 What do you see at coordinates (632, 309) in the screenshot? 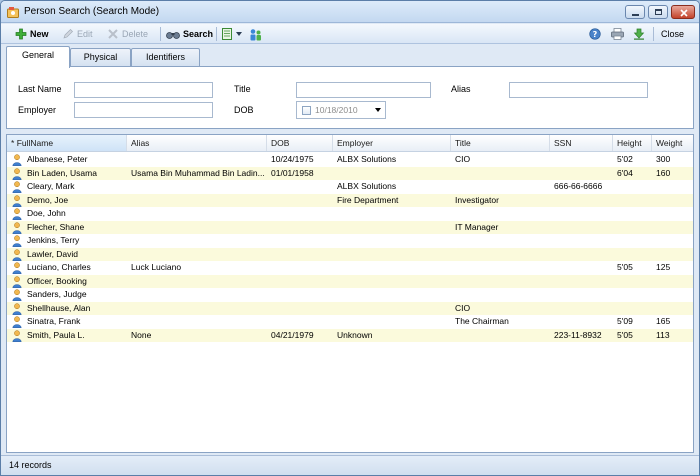
I see `cell-height` at bounding box center [632, 309].